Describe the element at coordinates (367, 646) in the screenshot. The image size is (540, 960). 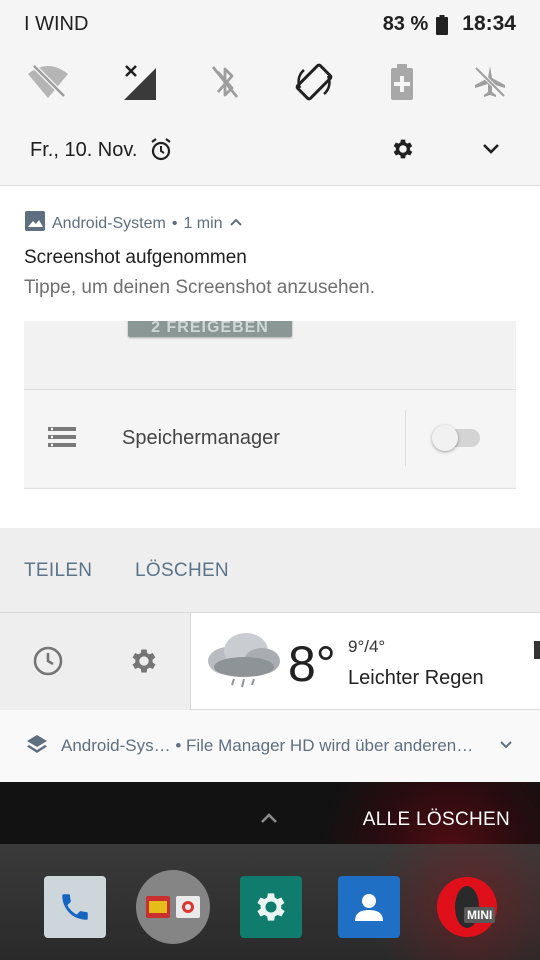
I see `weather-high-low: 9°/4°` at that location.